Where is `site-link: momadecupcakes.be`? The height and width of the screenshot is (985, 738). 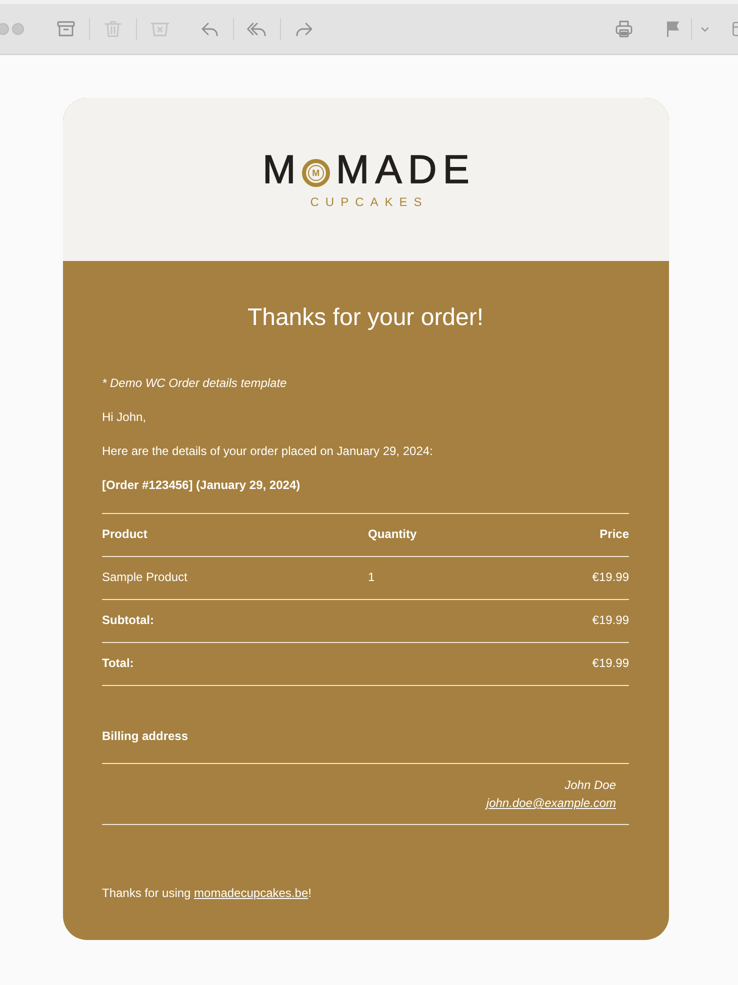
site-link: momadecupcakes.be is located at coordinates (251, 893).